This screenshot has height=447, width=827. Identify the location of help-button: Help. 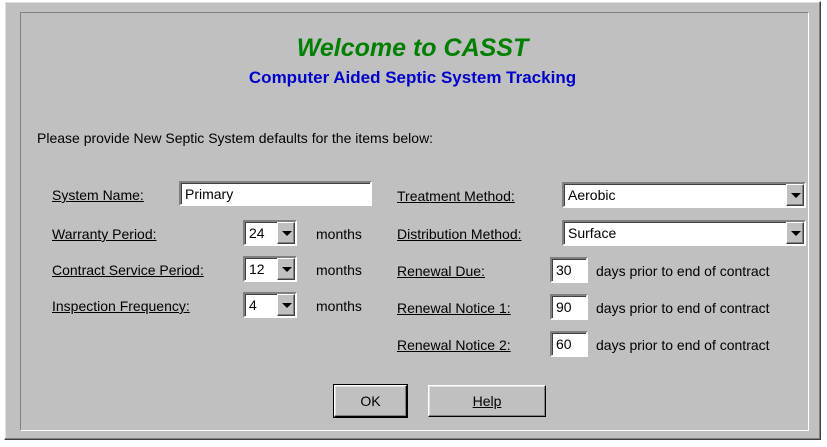
(487, 401).